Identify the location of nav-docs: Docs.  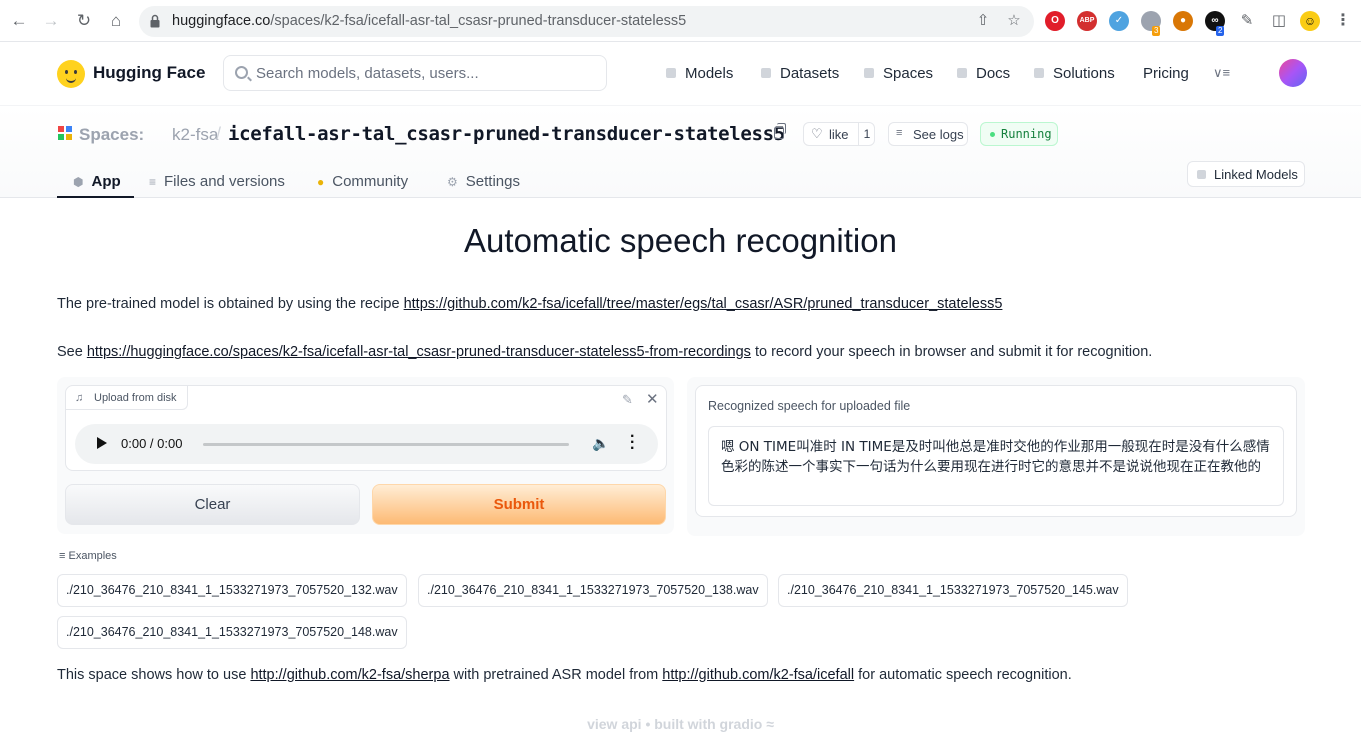
(983, 73).